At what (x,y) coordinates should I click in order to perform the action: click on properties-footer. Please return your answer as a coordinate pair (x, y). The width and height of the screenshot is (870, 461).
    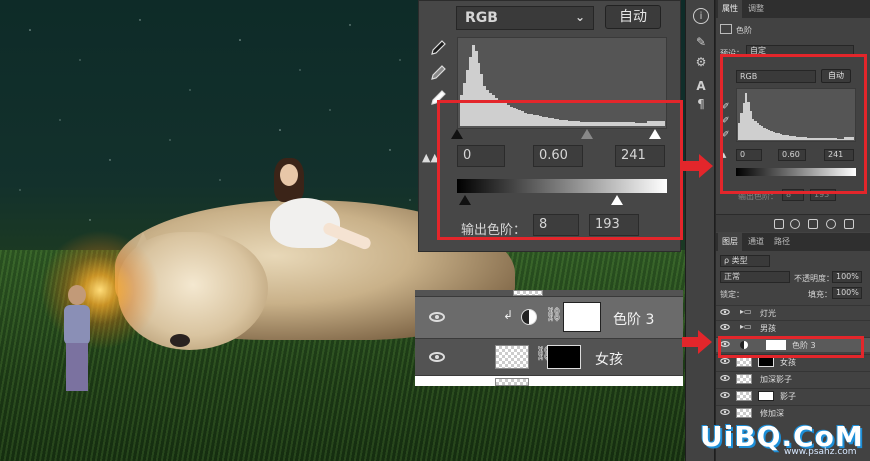
    Looking at the image, I should click on (793, 223).